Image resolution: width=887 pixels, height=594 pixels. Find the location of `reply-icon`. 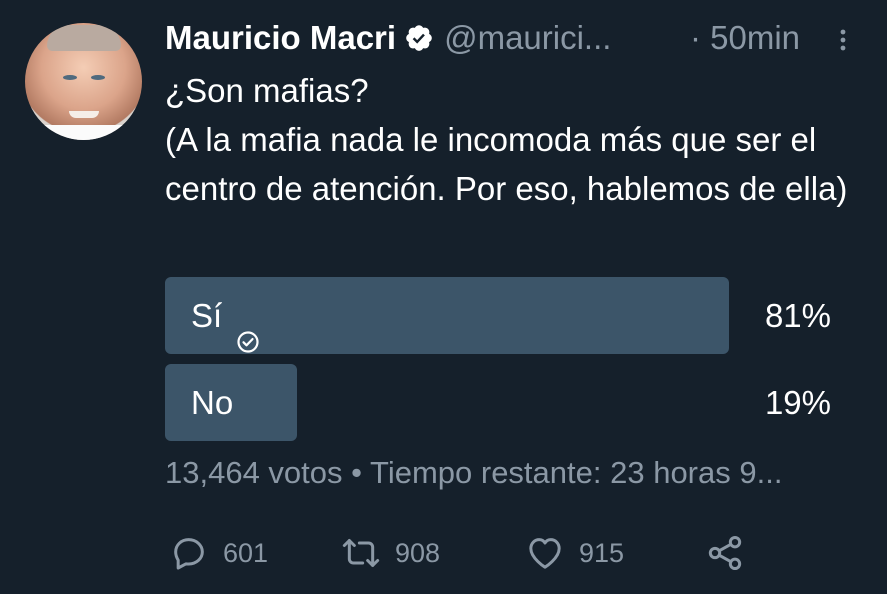

reply-icon is located at coordinates (189, 554).